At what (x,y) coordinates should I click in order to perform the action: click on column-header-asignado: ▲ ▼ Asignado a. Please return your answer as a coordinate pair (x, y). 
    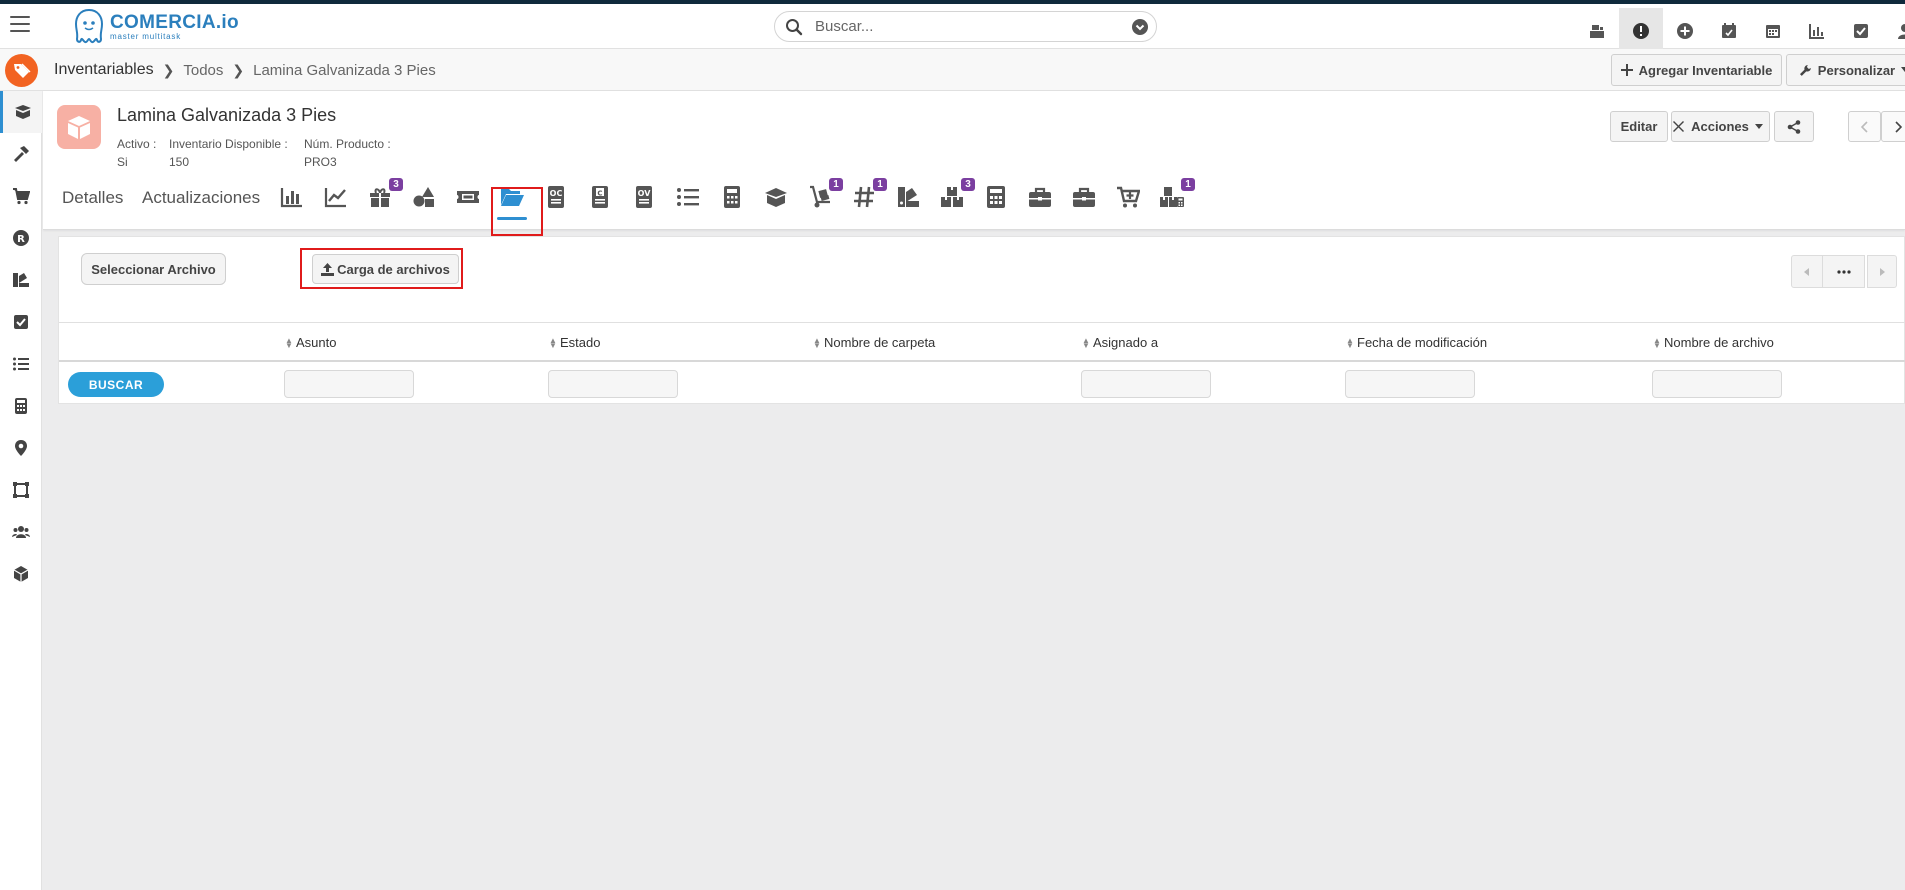
    Looking at the image, I should click on (1120, 342).